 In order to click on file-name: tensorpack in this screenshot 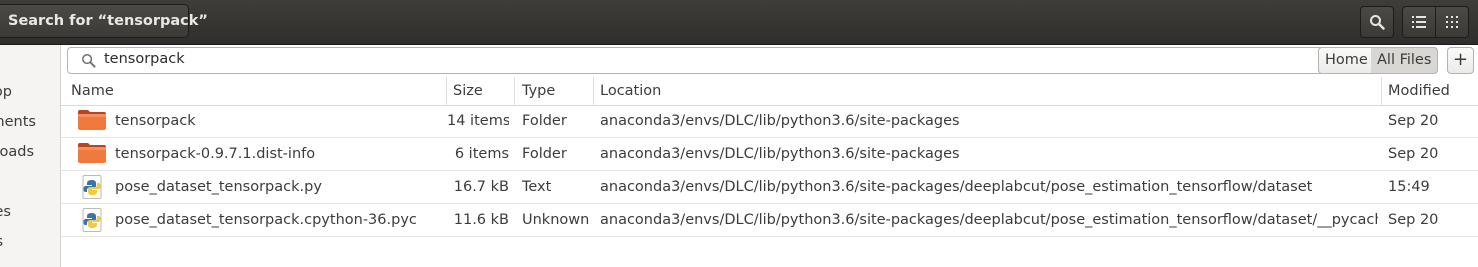, I will do `click(155, 121)`.